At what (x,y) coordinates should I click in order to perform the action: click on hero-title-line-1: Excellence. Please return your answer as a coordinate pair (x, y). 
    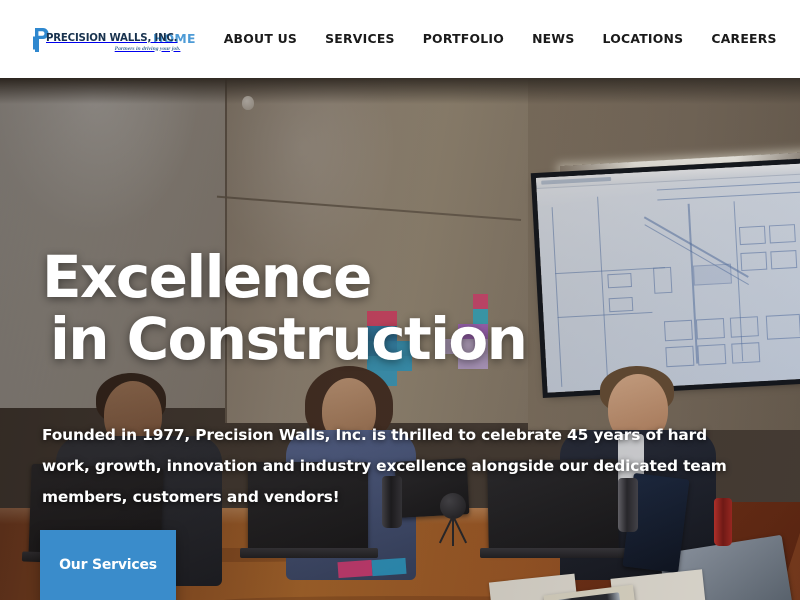
    Looking at the image, I should click on (207, 277).